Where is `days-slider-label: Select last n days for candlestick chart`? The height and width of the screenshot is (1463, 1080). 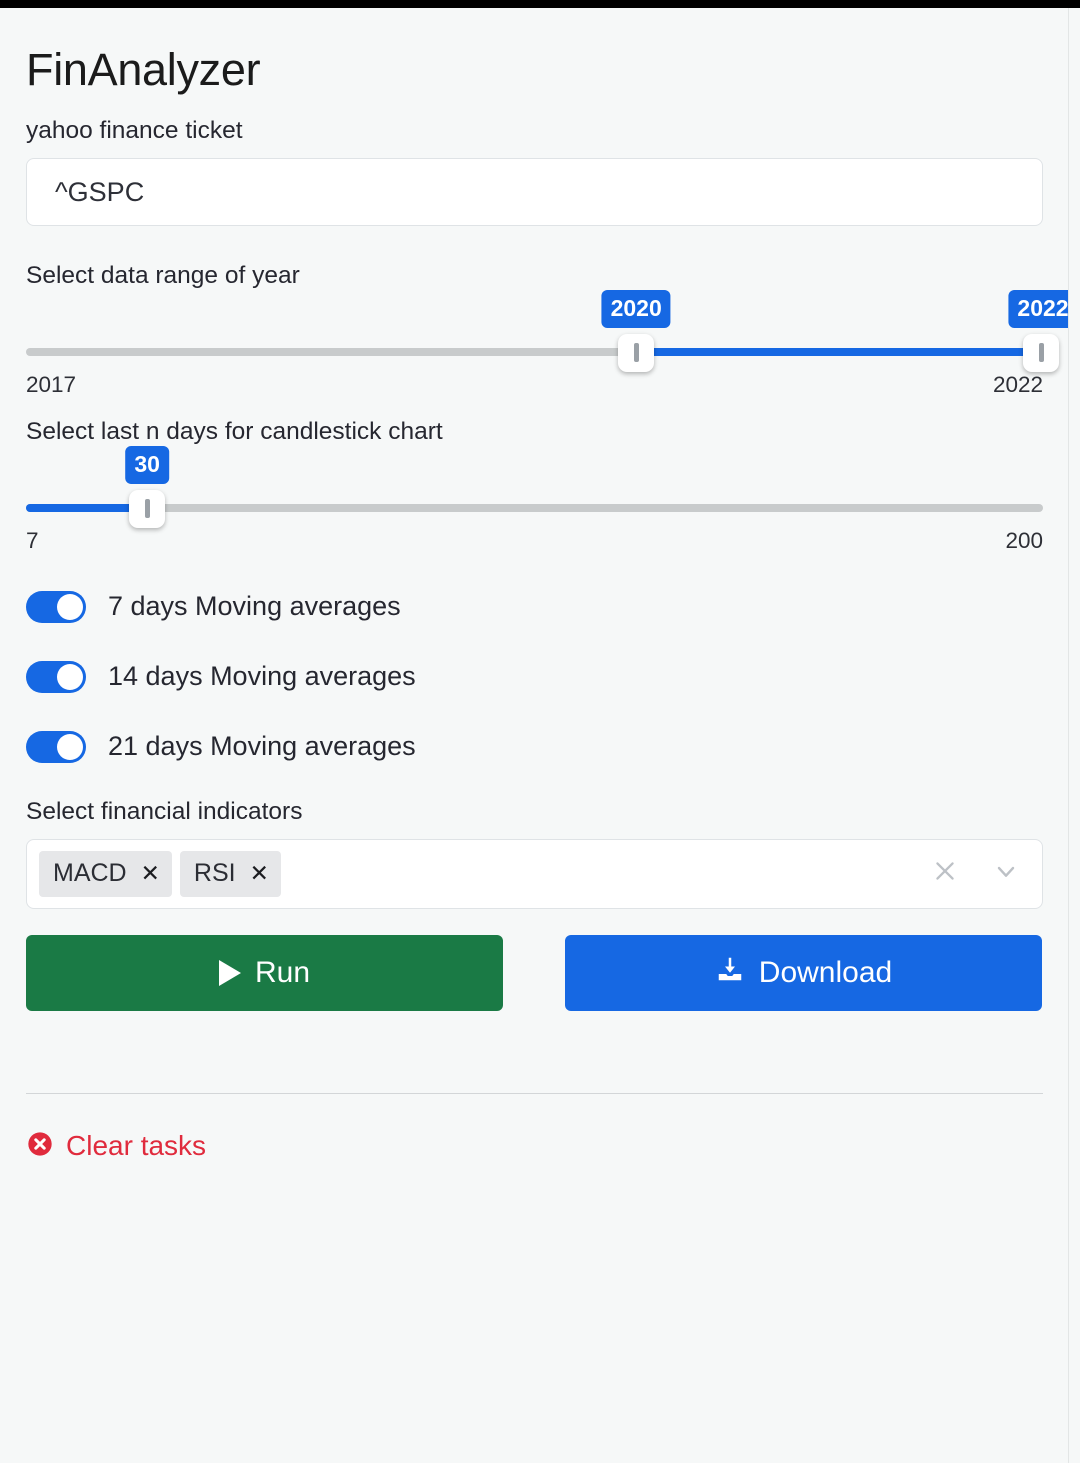 days-slider-label: Select last n days for candlestick chart is located at coordinates (234, 431).